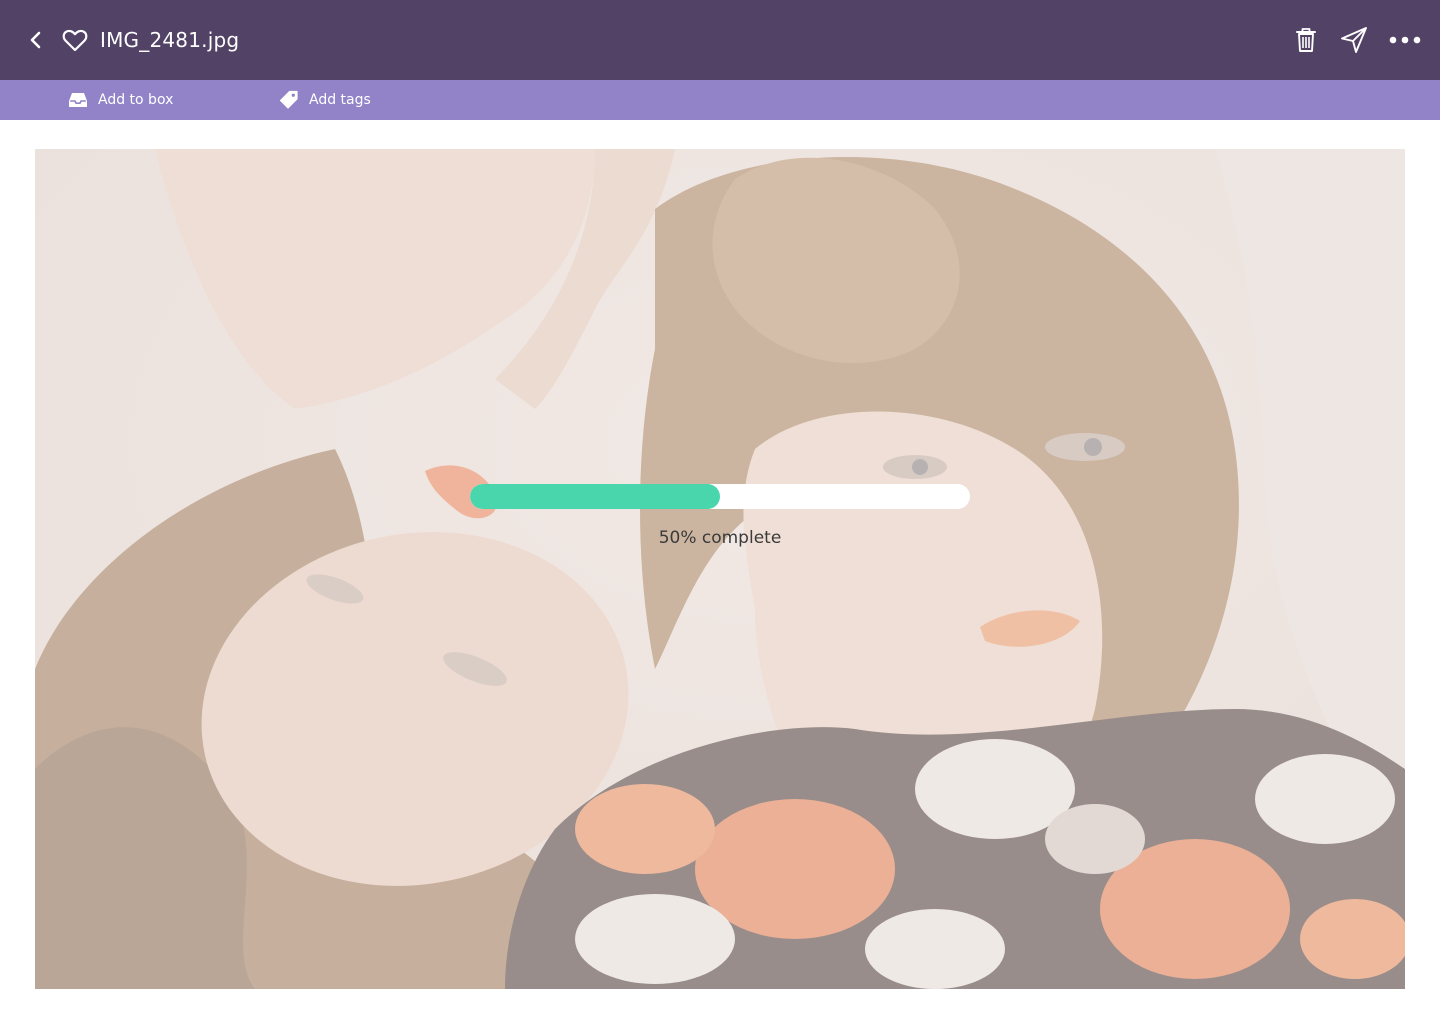  I want to click on file-name-title: IMG_2481.jpg, so click(170, 40).